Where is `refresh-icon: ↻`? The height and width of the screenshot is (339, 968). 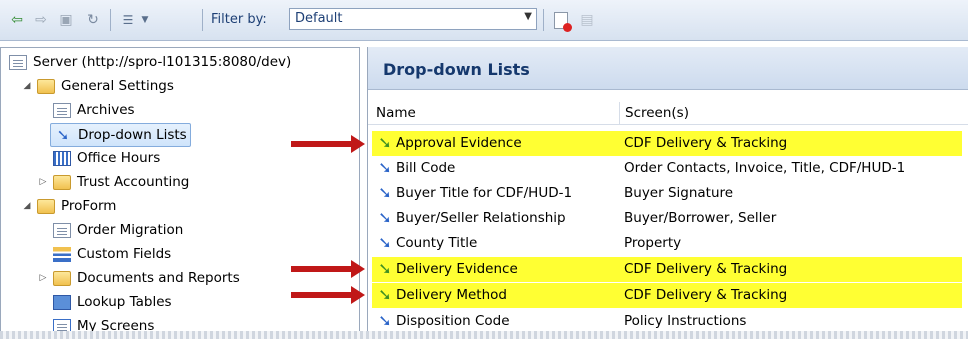
refresh-icon: ↻ is located at coordinates (93, 20).